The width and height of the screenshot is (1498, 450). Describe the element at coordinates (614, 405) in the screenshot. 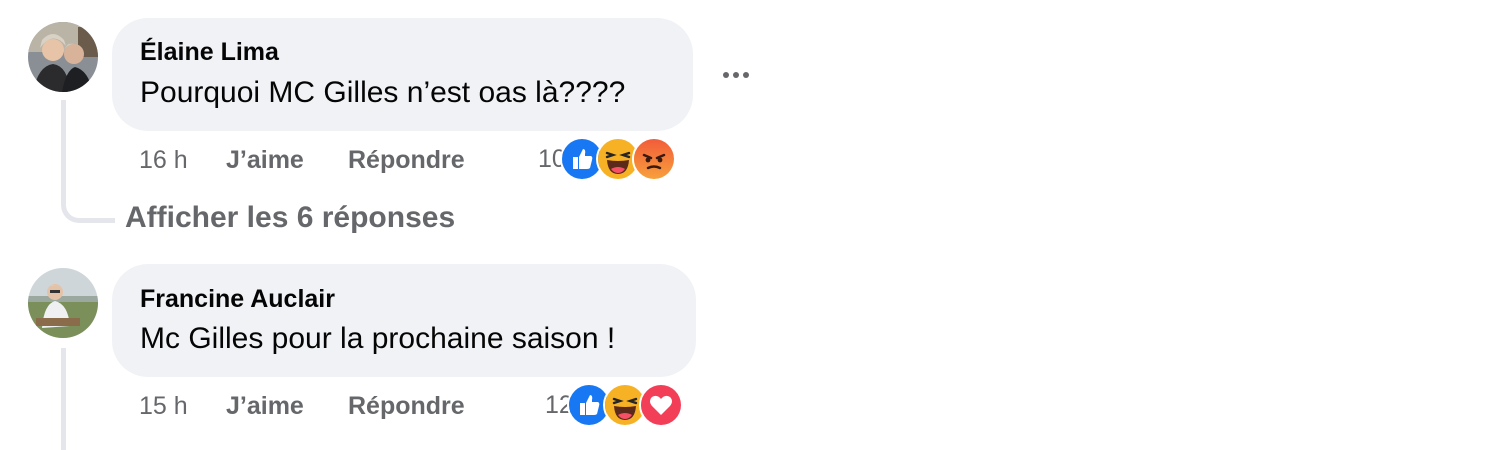

I see `reaction-summary: 12` at that location.